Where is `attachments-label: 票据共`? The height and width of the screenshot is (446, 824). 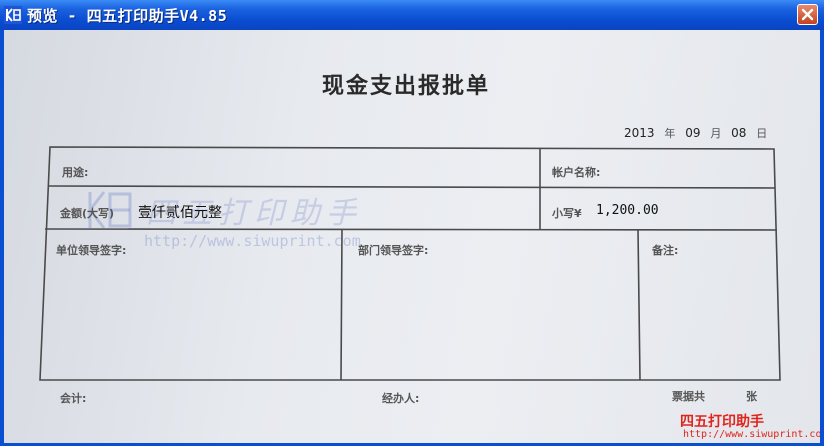
attachments-label: 票据共 is located at coordinates (688, 396).